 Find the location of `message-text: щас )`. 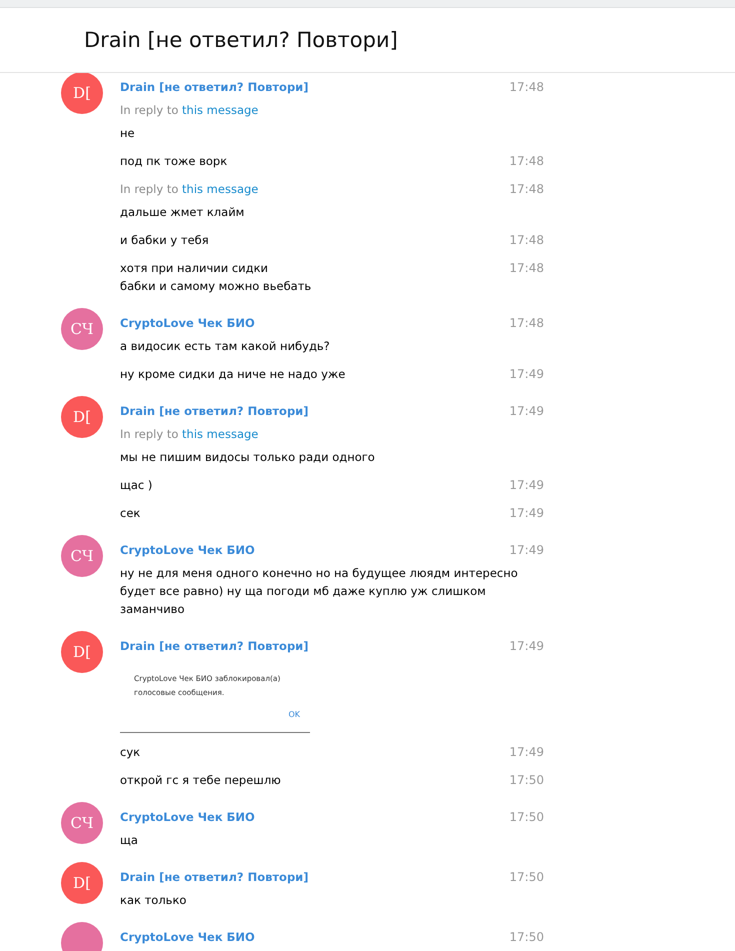

message-text: щас ) is located at coordinates (136, 485).